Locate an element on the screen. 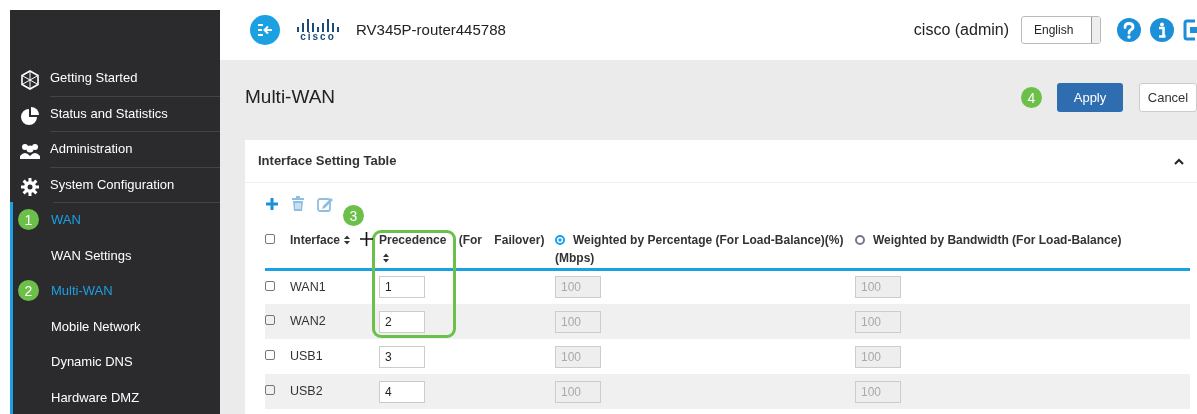  column-header: Precedence (For Failover) is located at coordinates (462, 240).